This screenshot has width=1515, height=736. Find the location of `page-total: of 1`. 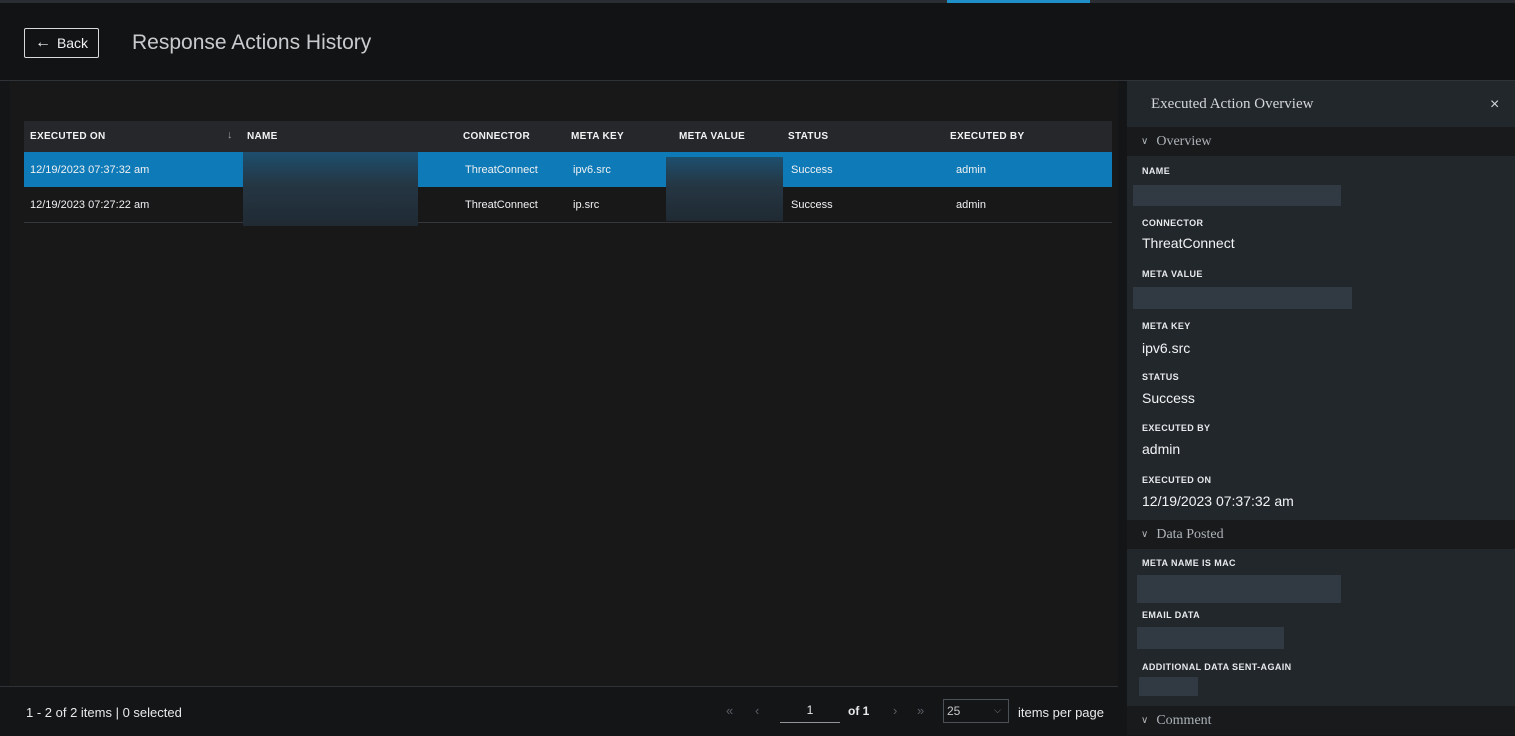

page-total: of 1 is located at coordinates (859, 711).